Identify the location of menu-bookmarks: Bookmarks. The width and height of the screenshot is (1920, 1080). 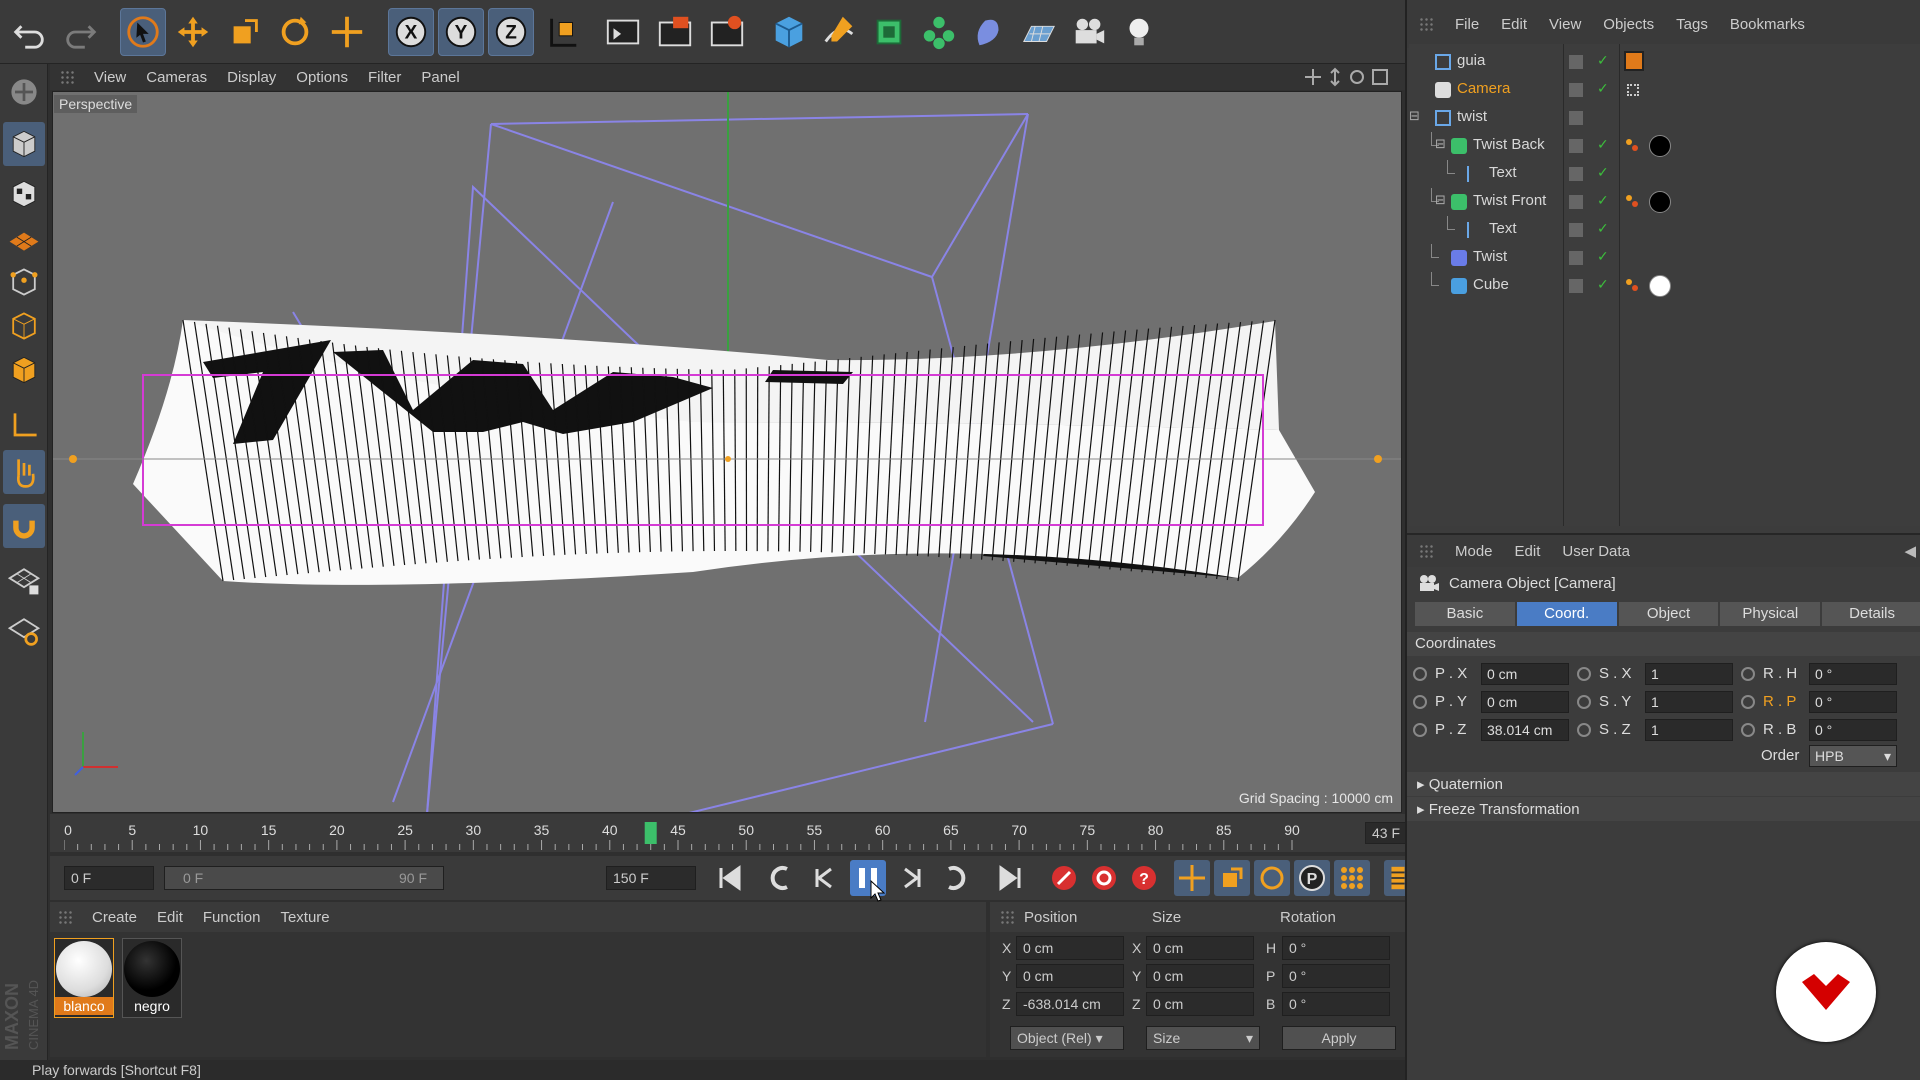
(1767, 24).